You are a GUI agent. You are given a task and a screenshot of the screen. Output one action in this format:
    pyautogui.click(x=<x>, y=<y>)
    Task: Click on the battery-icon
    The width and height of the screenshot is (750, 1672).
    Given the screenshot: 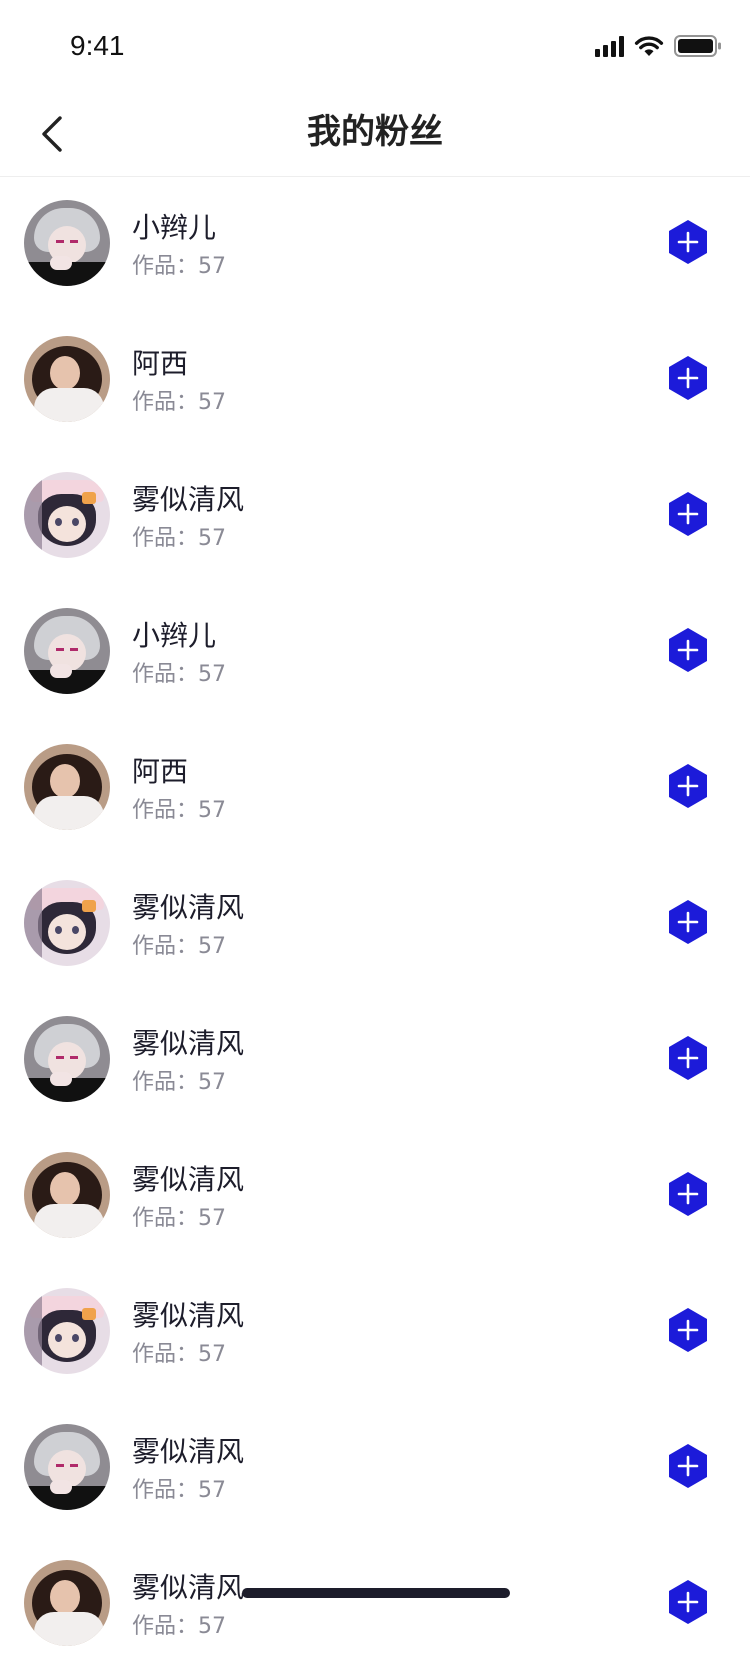 What is the action you would take?
    pyautogui.click(x=698, y=46)
    